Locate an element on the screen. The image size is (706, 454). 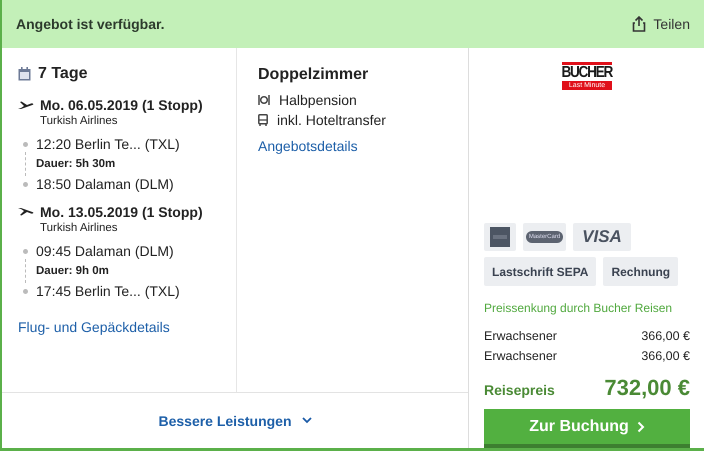
price-reduction-note: Preissenkung durch Bucher Reisen is located at coordinates (579, 308).